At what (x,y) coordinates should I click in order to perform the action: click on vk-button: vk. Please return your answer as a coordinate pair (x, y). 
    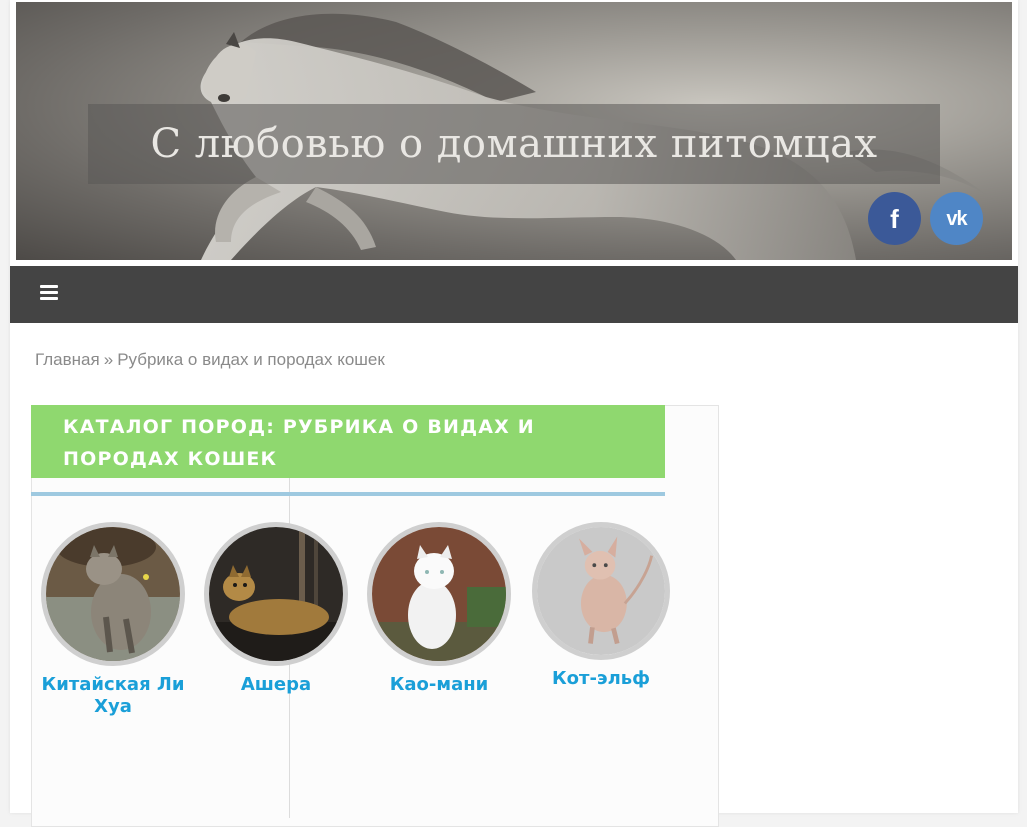
    Looking at the image, I should click on (956, 218).